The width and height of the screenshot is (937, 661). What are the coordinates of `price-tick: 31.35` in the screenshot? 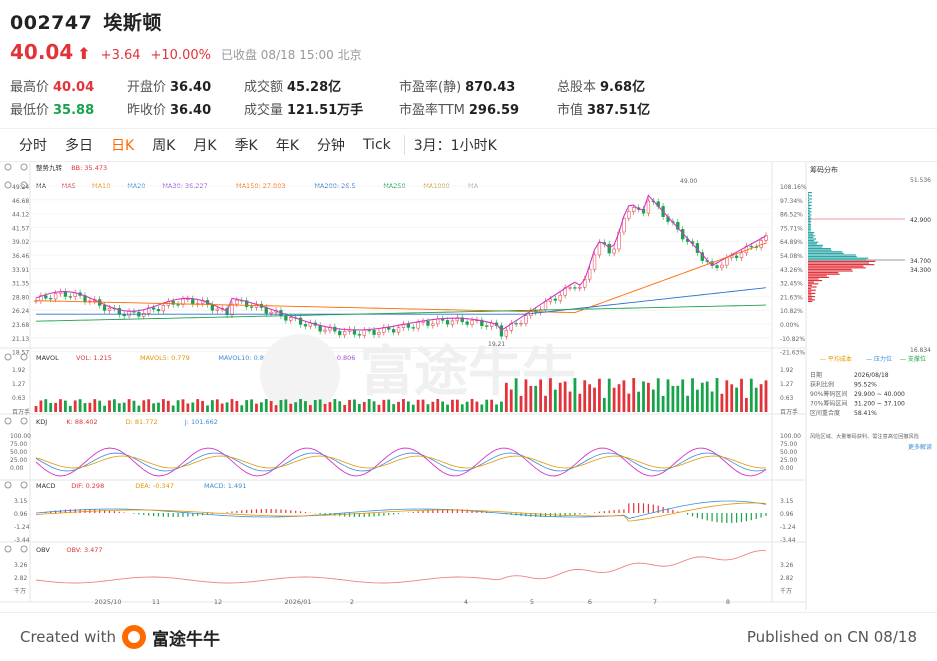 It's located at (20, 284).